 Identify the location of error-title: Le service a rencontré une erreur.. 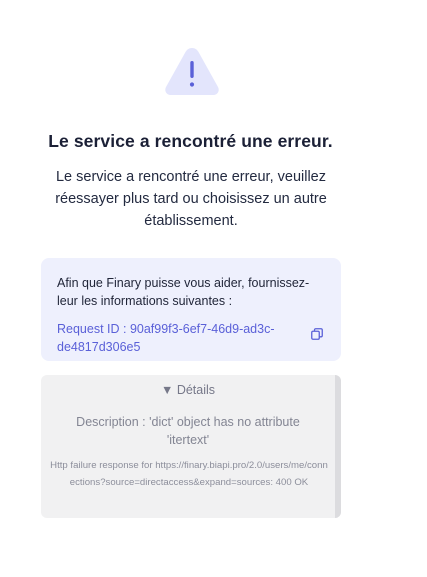
(190, 141).